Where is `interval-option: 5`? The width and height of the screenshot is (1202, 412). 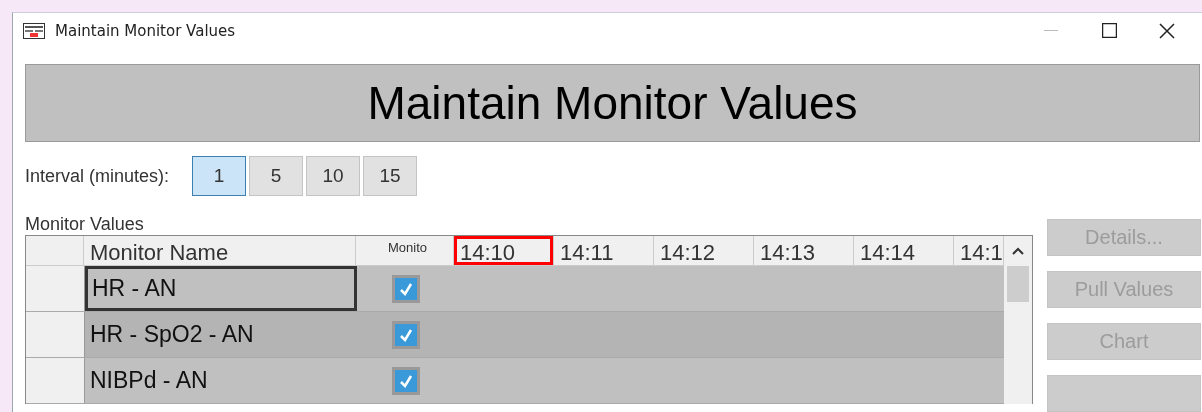
interval-option: 5 is located at coordinates (276, 176).